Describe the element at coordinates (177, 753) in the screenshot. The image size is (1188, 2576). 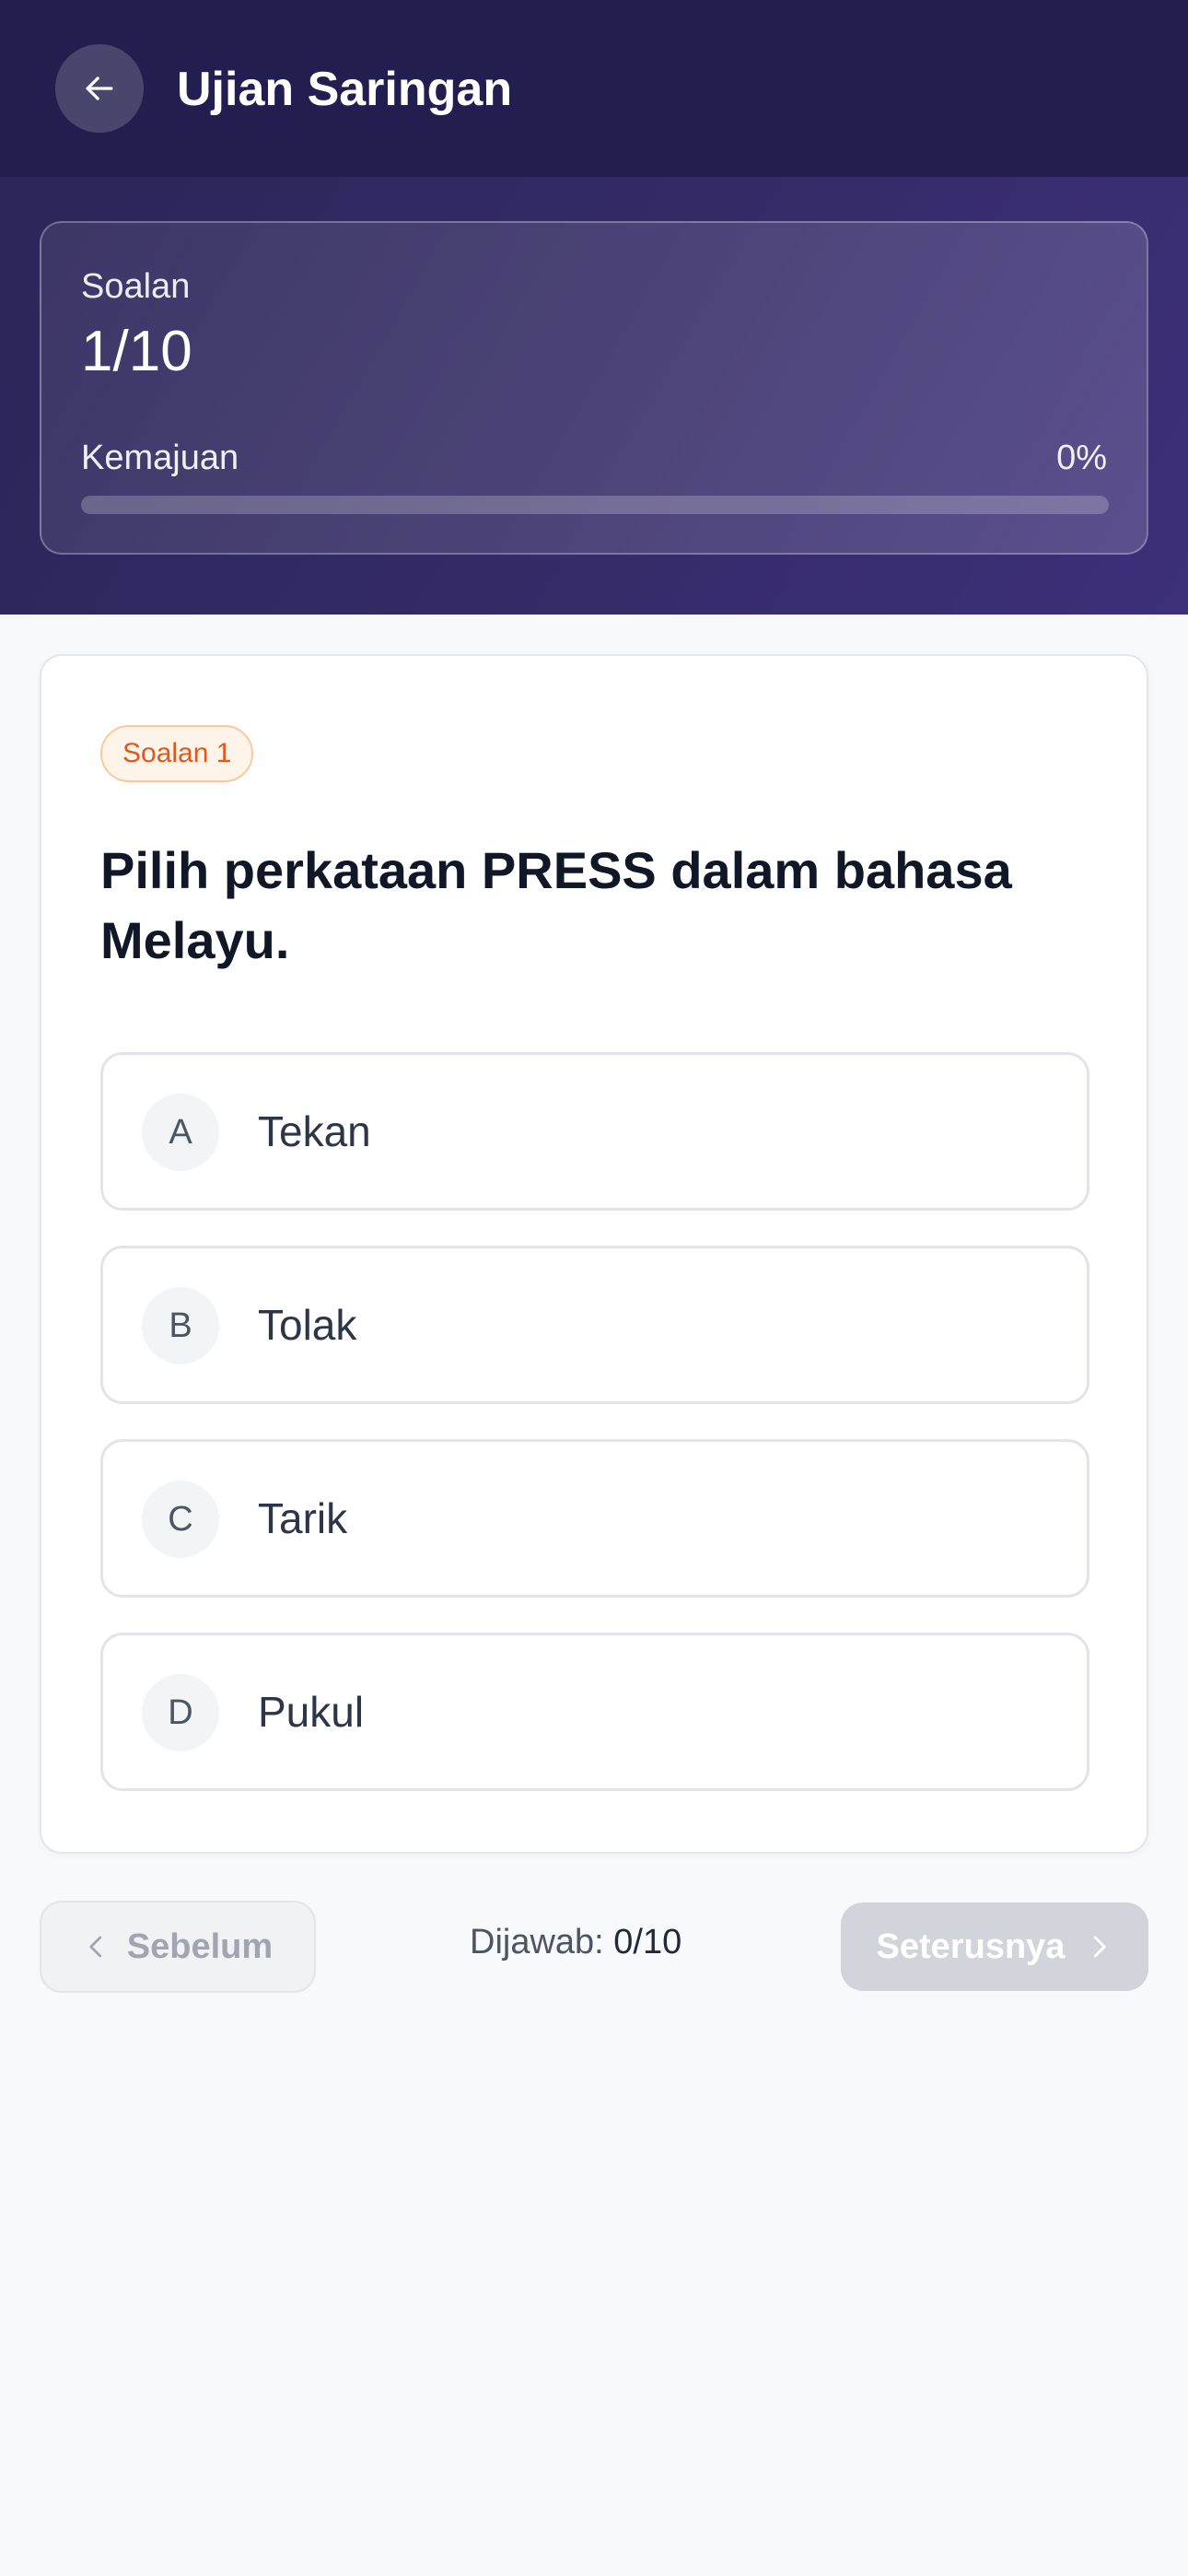
I see `question-number-badge: Soalan 1` at that location.